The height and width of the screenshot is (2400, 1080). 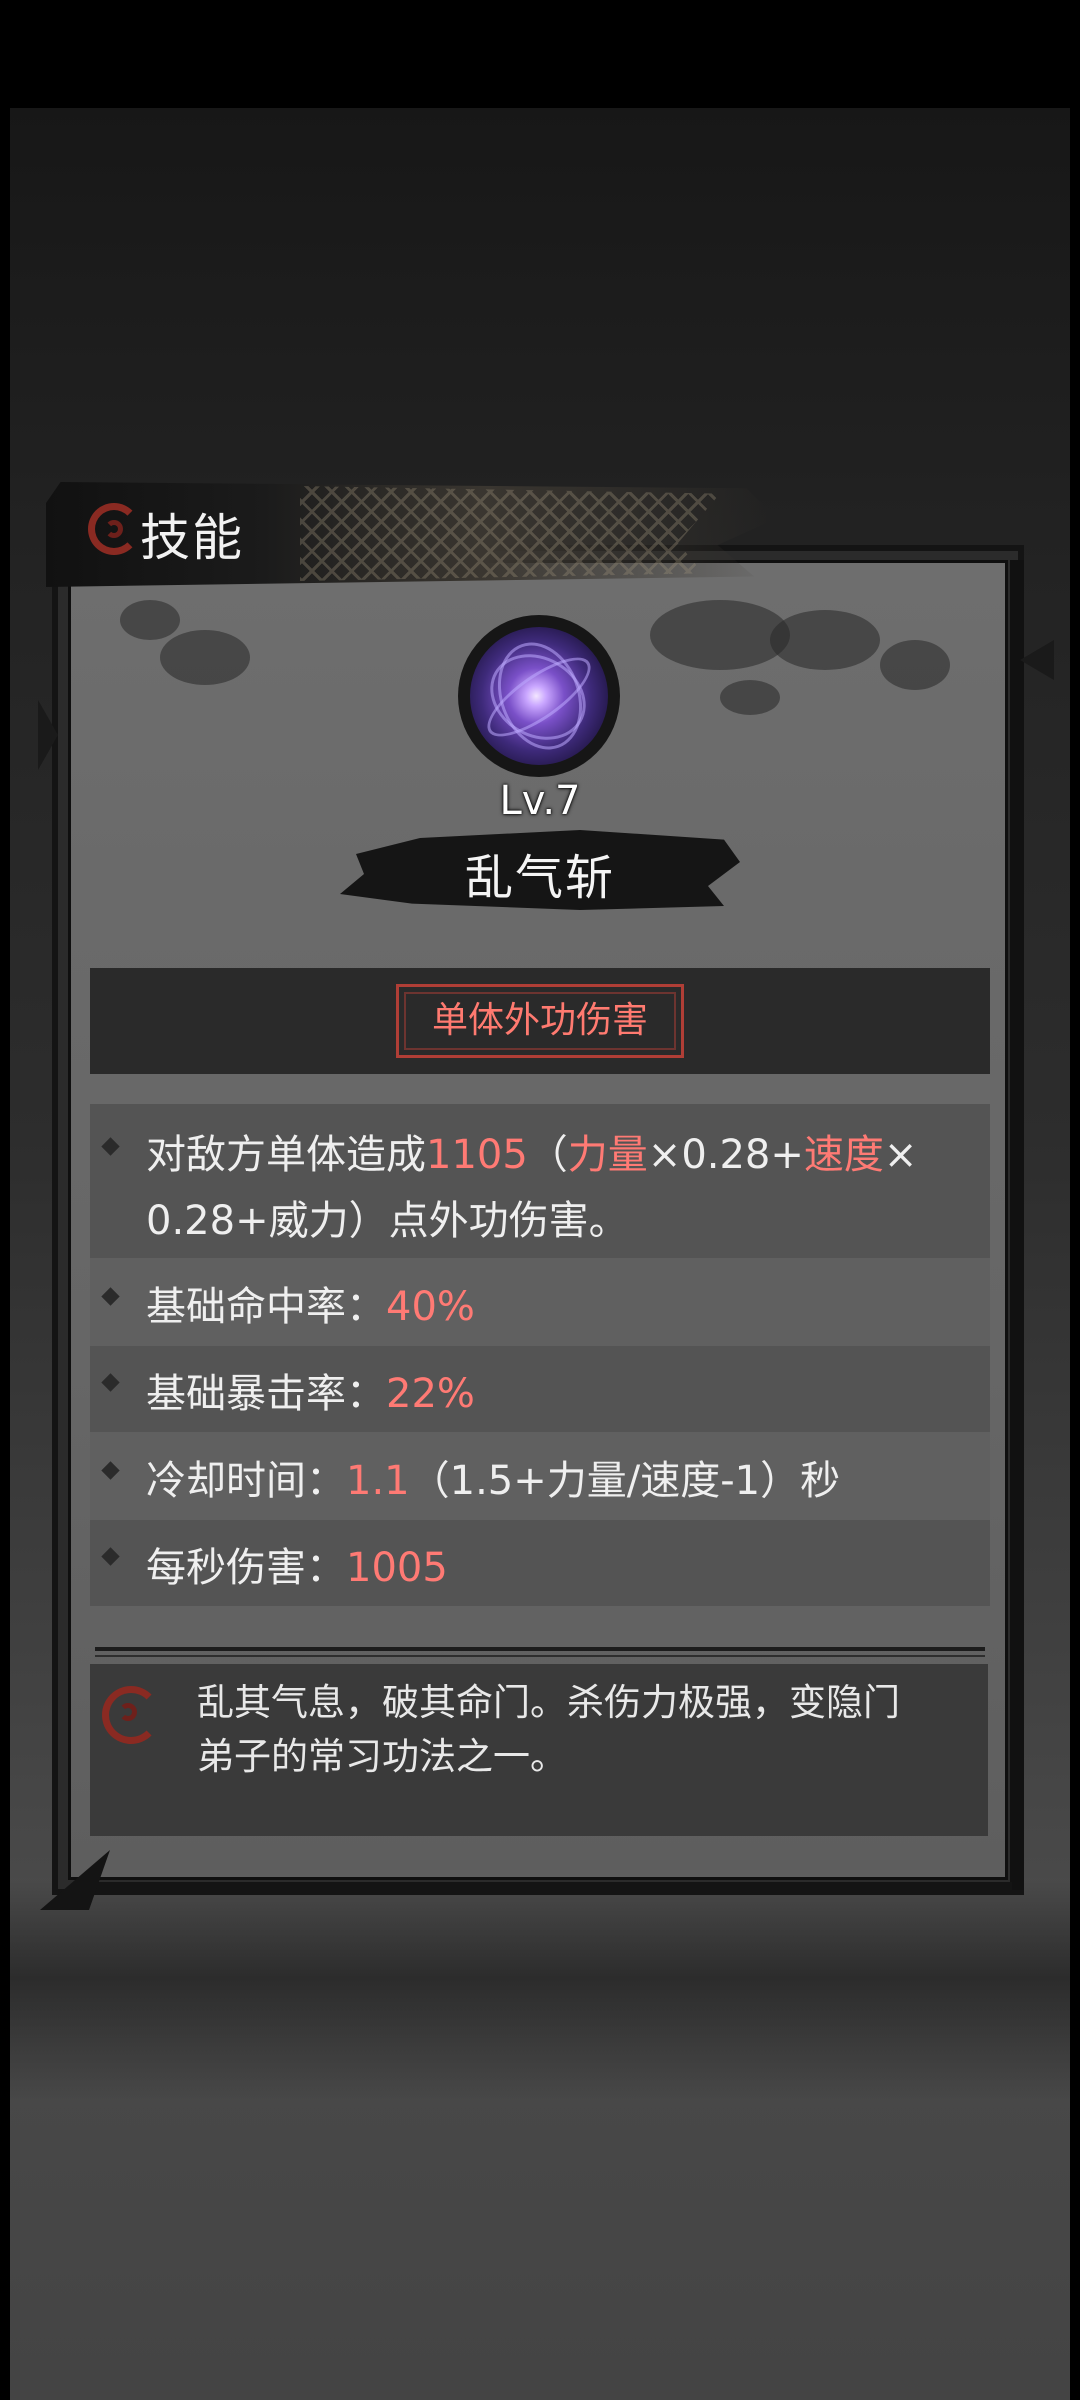 What do you see at coordinates (540, 801) in the screenshot?
I see `skill-level: Lv.7` at bounding box center [540, 801].